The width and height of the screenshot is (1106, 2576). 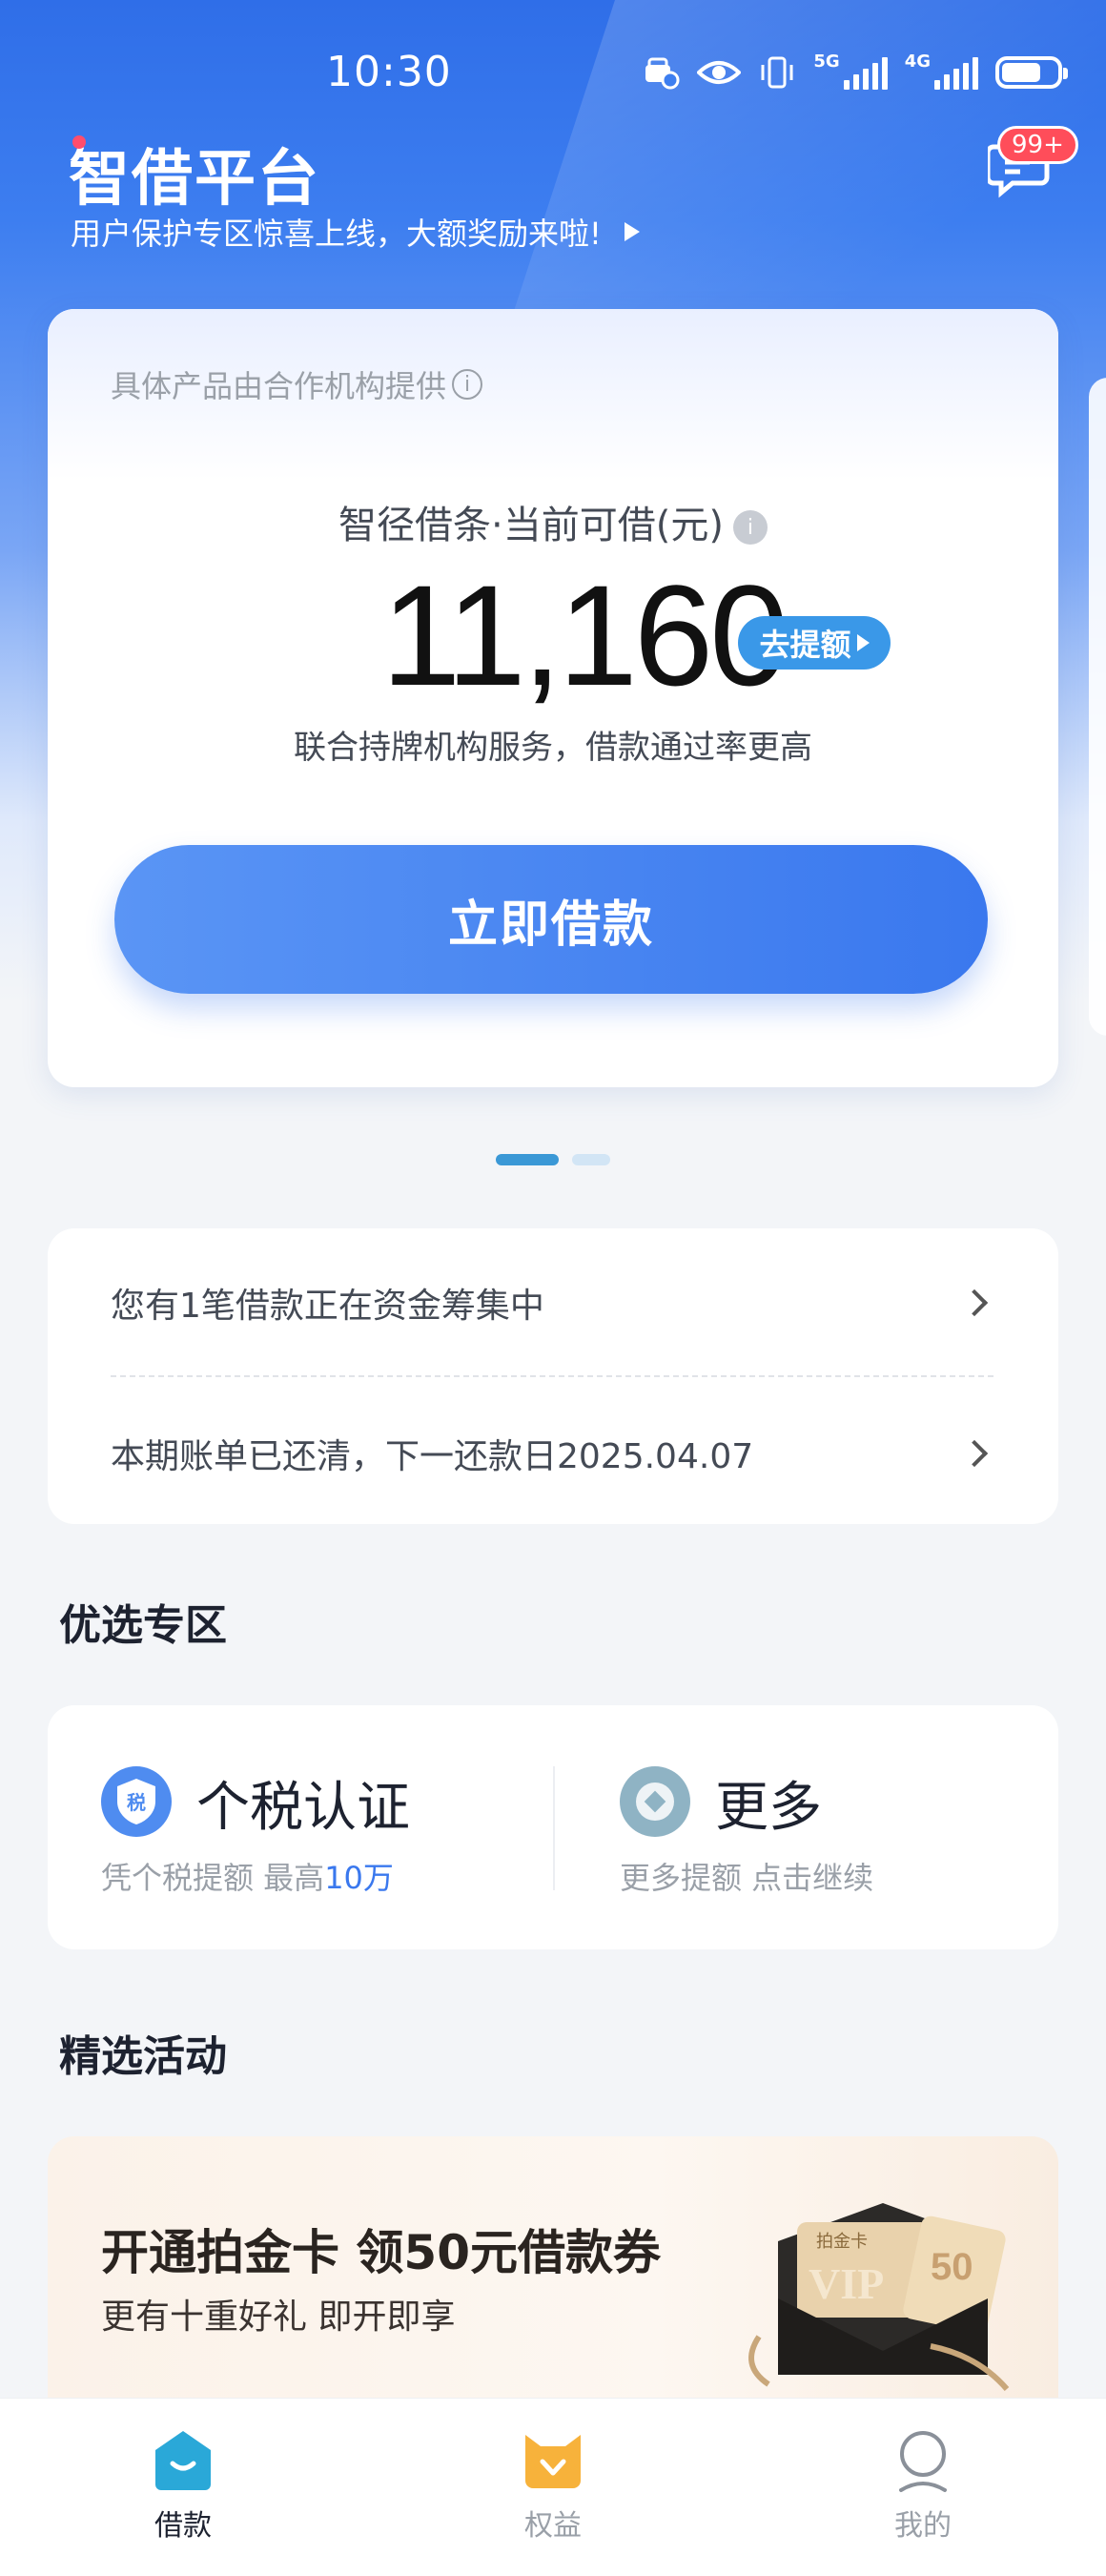 I want to click on provider-note: 具体产品由合作机构提供 i, so click(x=297, y=384).